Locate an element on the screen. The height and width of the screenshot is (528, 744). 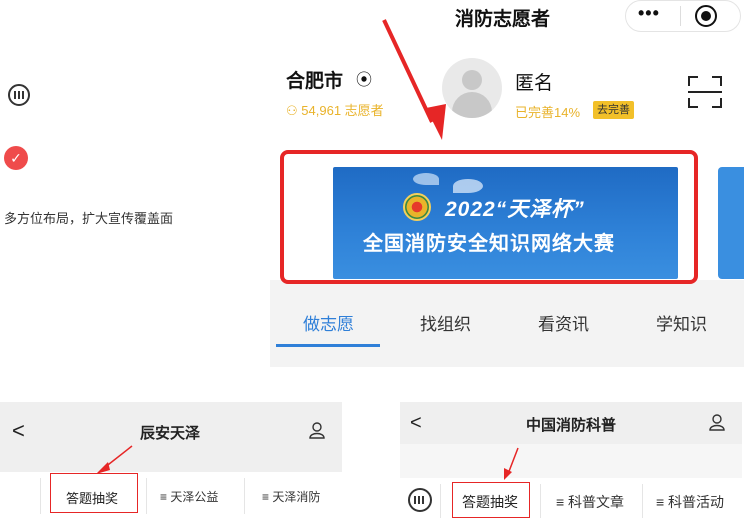
page-title: 辰安天泽 is located at coordinates (170, 433).